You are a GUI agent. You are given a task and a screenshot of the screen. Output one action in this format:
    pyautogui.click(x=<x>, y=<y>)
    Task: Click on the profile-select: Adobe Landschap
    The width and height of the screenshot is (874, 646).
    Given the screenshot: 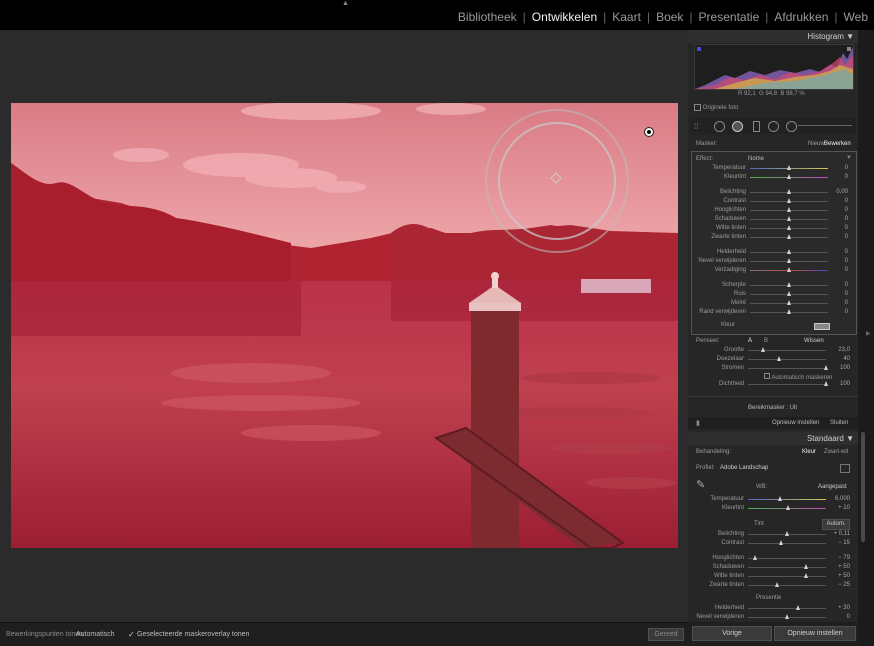 What is the action you would take?
    pyautogui.click(x=744, y=468)
    